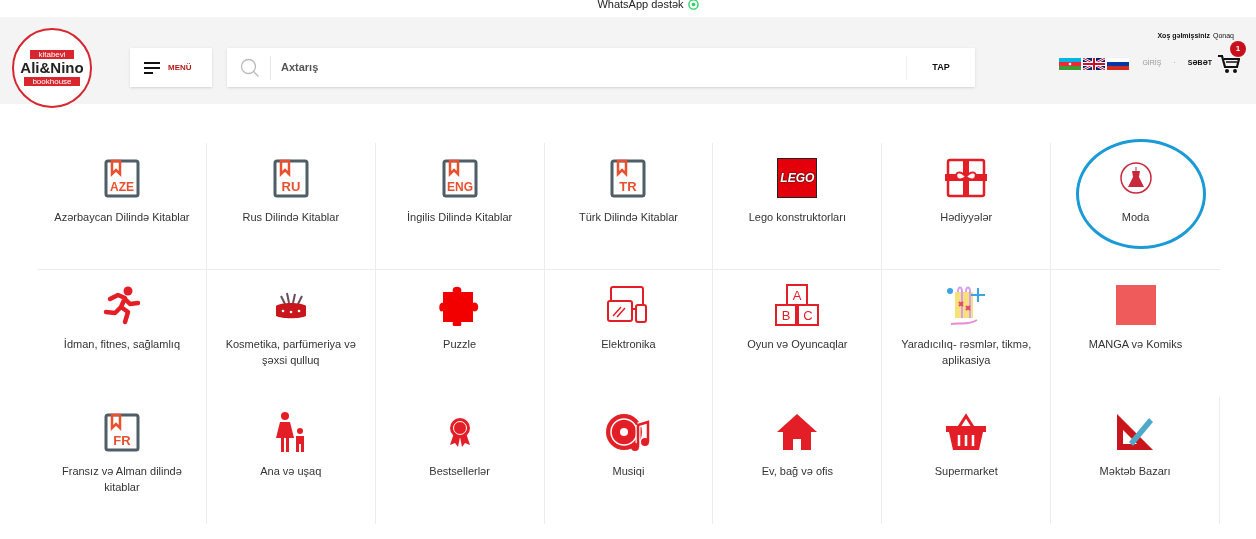 This screenshot has height=539, width=1256. What do you see at coordinates (1238, 48) in the screenshot?
I see `cart-count-badge: 1` at bounding box center [1238, 48].